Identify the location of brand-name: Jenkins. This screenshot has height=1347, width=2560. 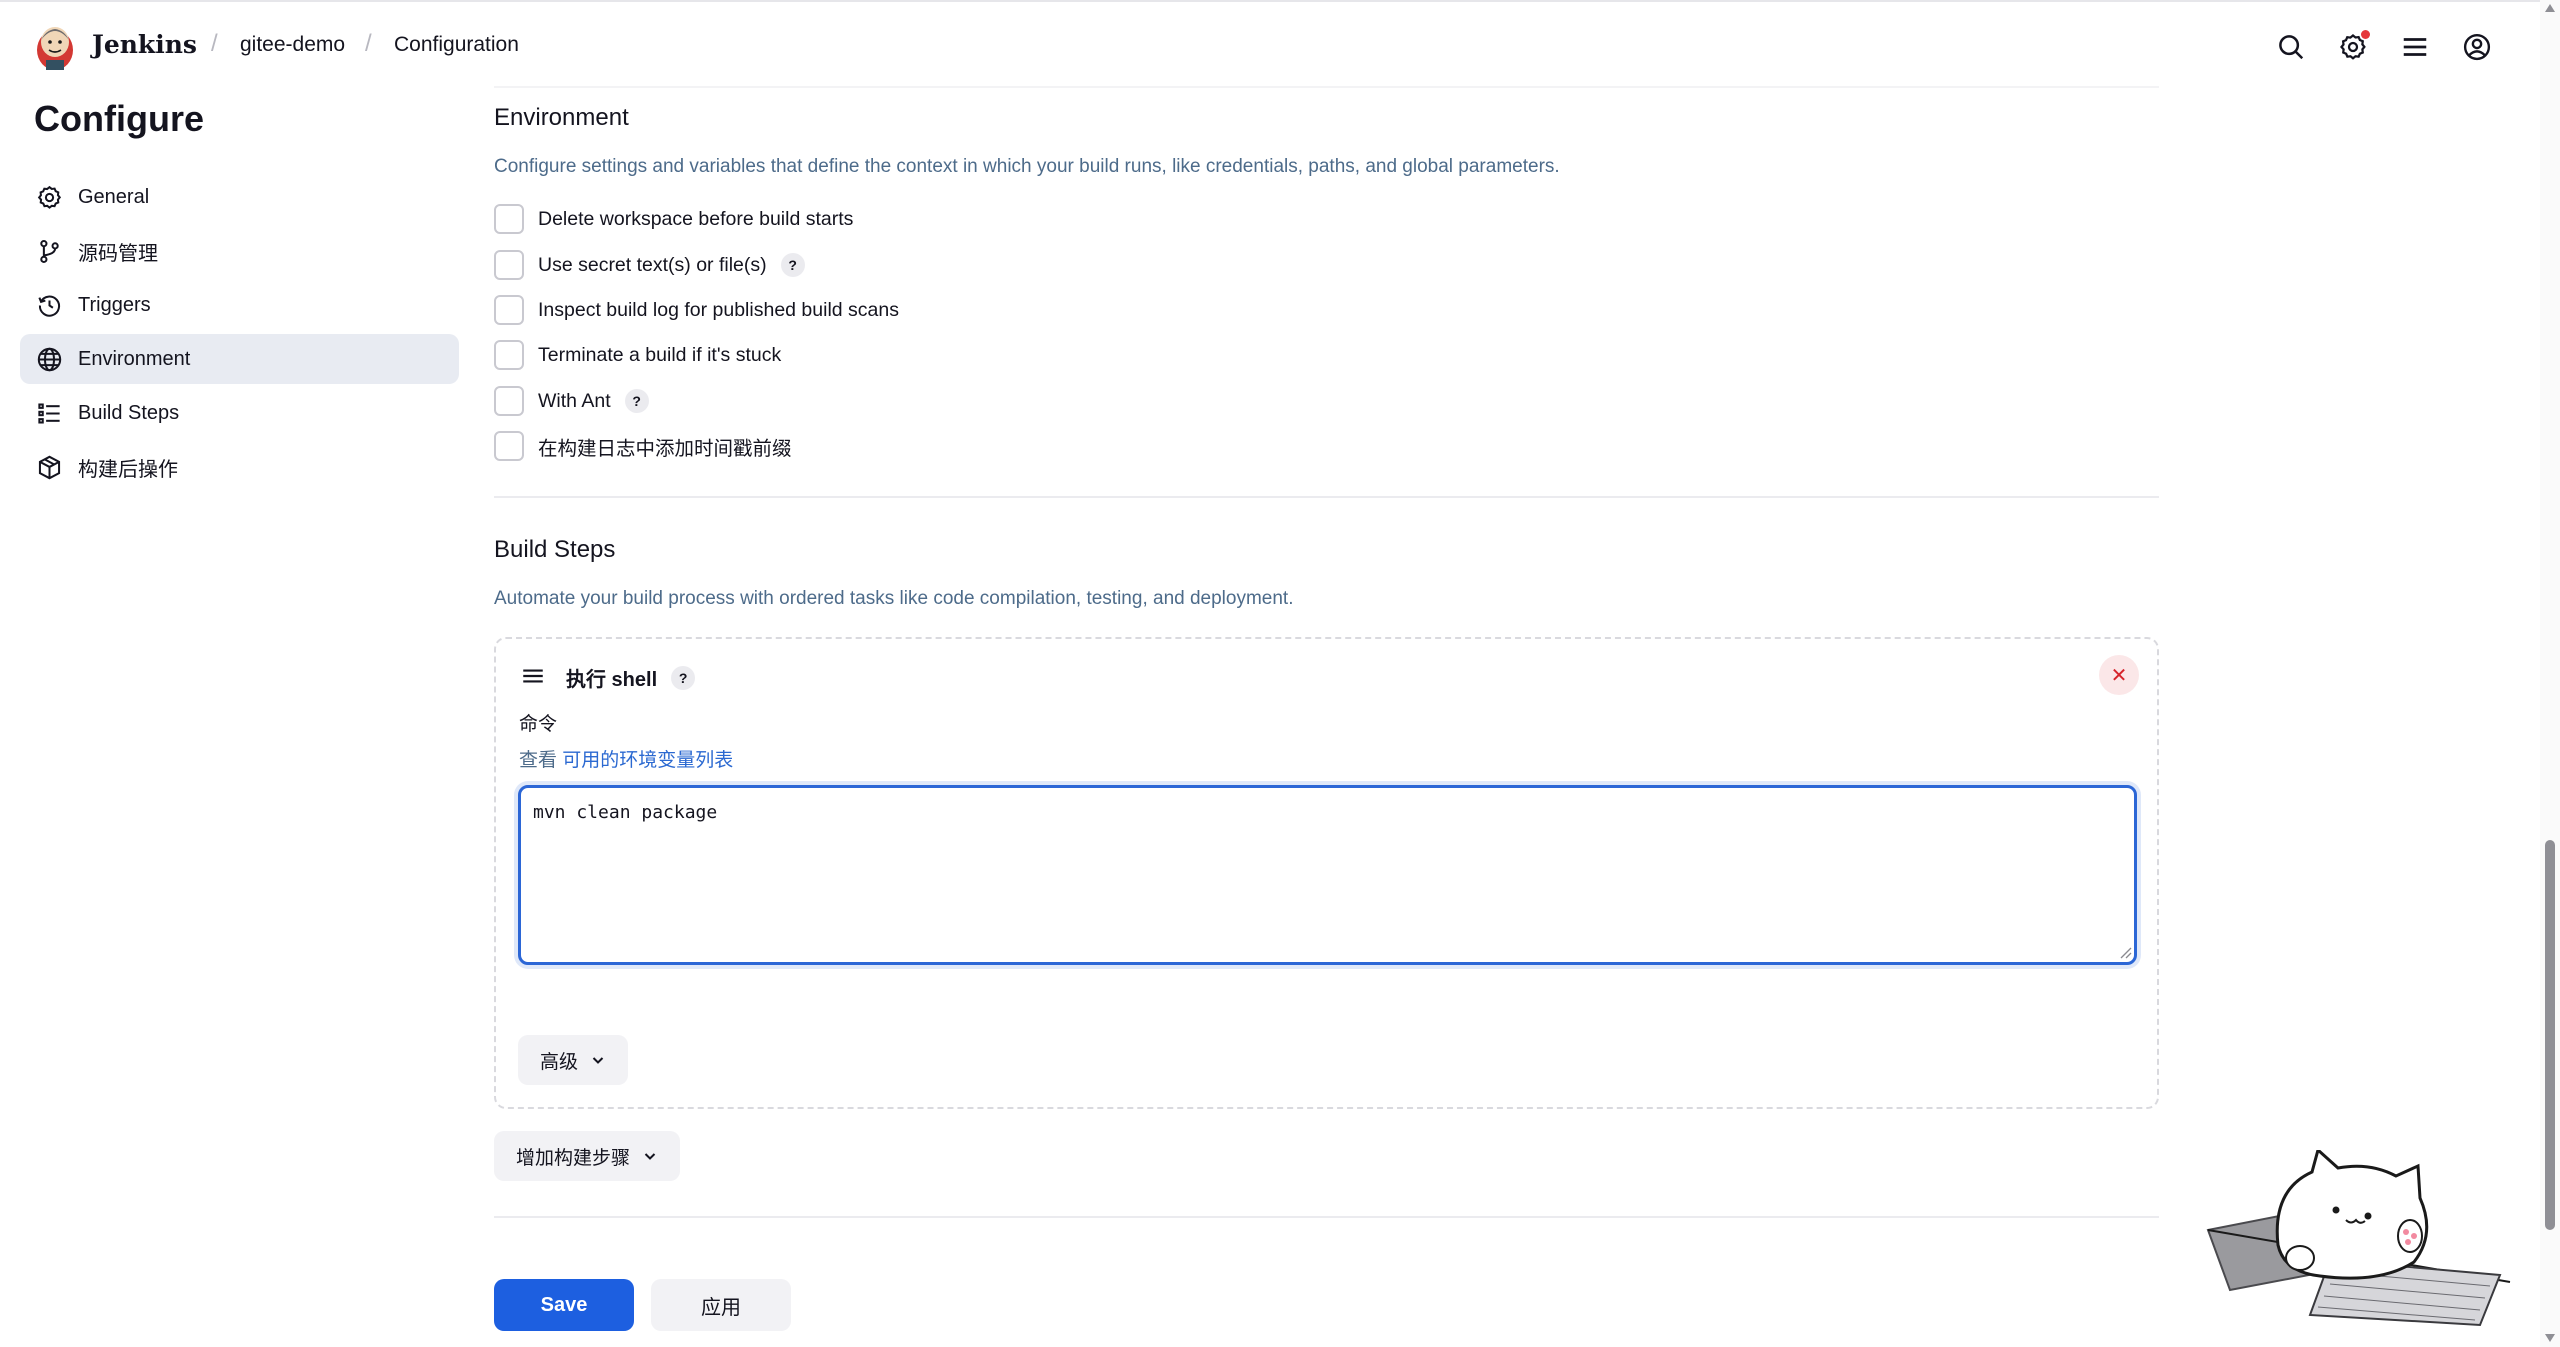
(144, 44).